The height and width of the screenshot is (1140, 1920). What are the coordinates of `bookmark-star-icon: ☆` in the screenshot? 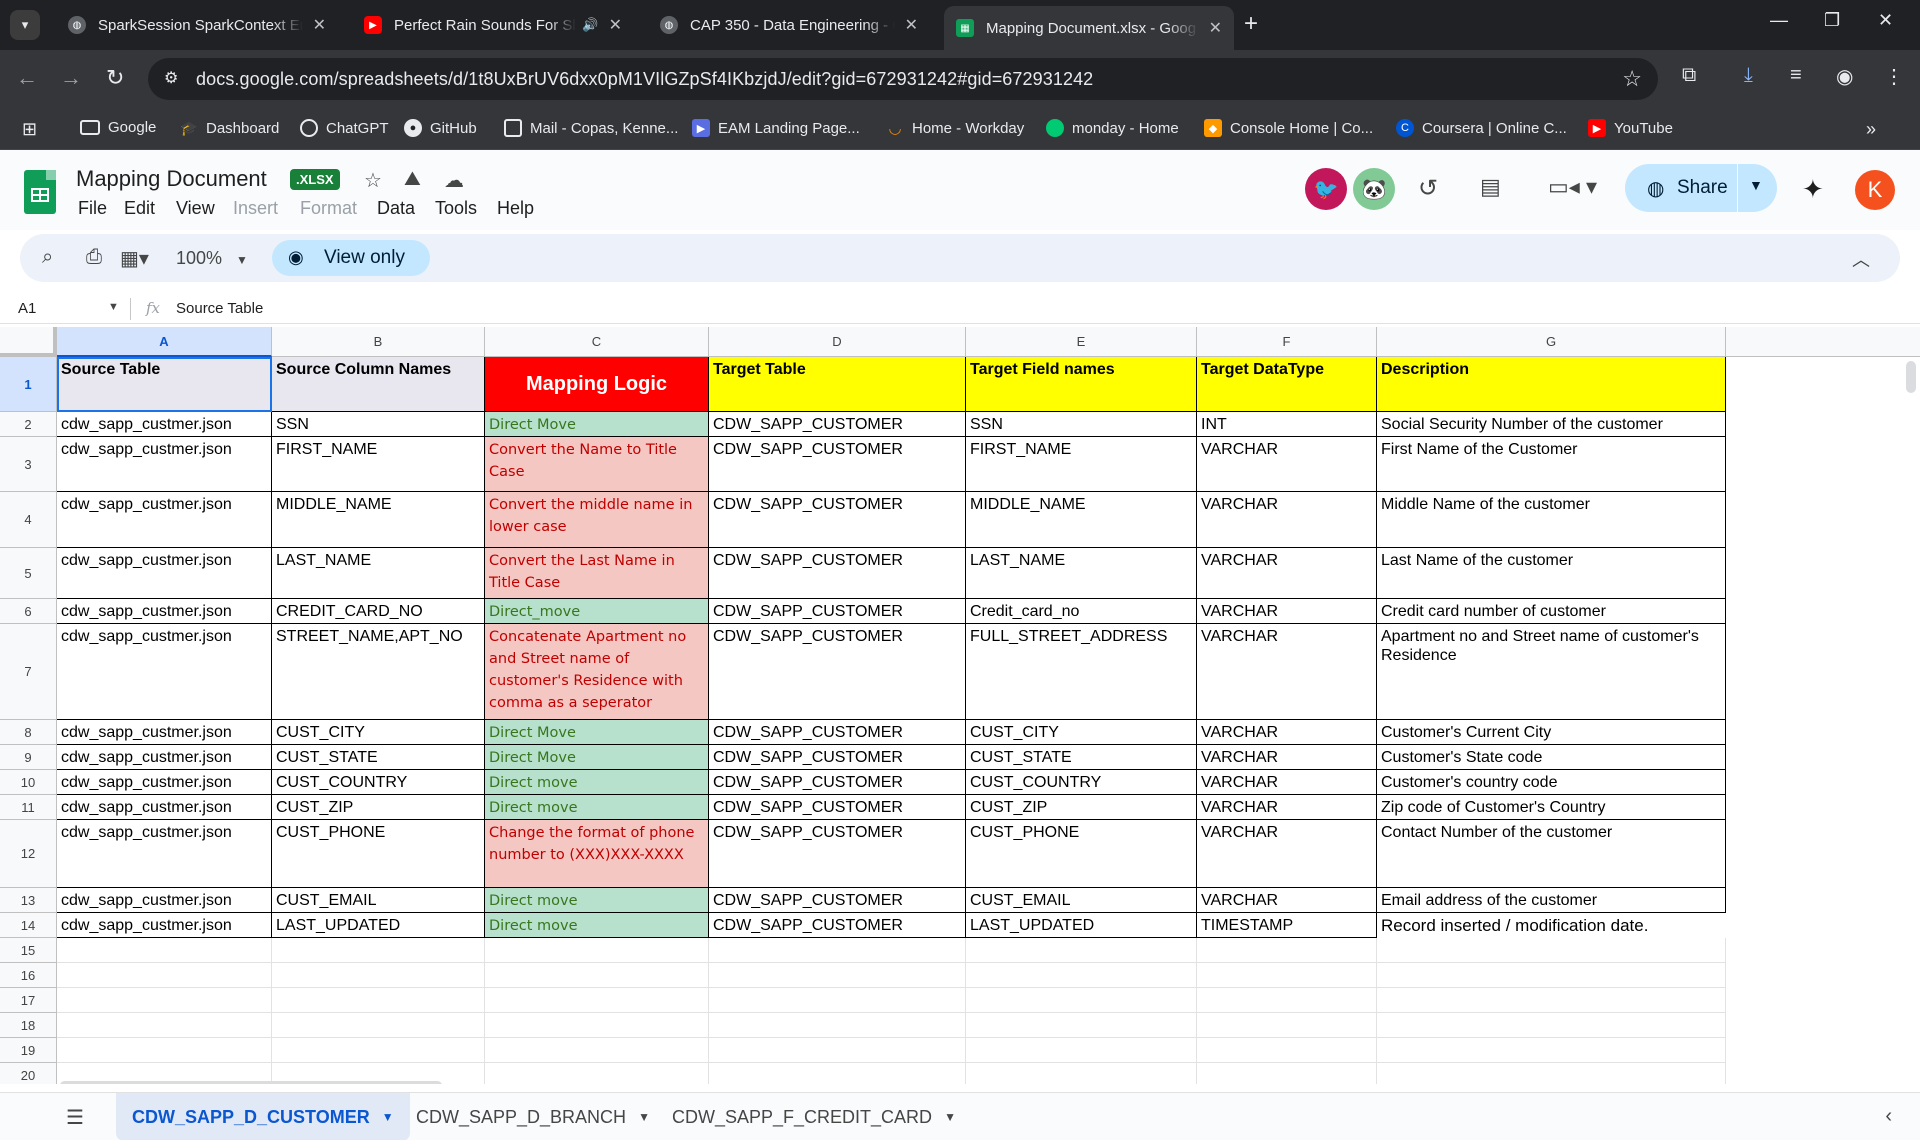 It's located at (1632, 79).